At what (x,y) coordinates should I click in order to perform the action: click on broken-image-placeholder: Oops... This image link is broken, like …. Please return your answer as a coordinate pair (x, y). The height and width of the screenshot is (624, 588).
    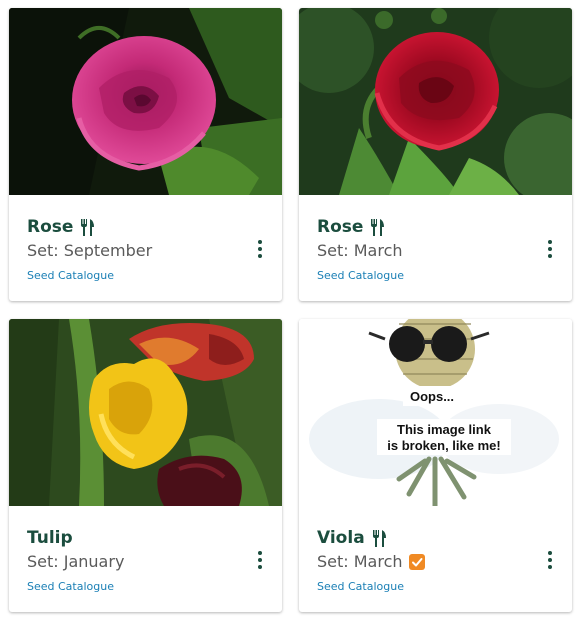
    Looking at the image, I should click on (435, 412).